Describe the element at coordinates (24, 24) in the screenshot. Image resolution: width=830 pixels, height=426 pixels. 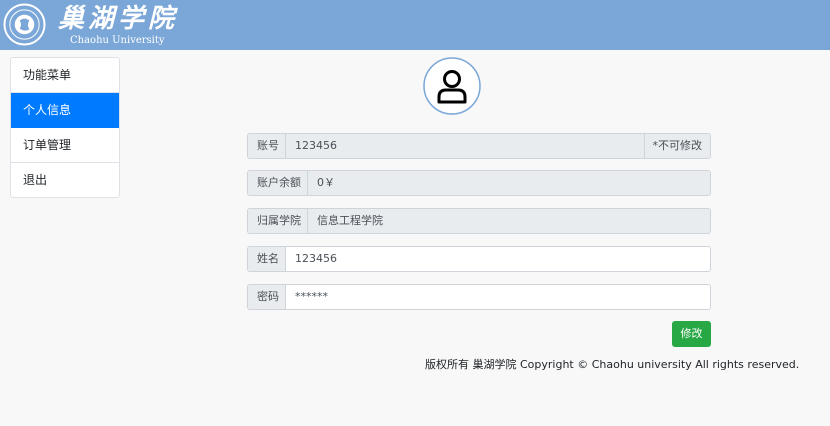
I see `university-seal-icon` at that location.